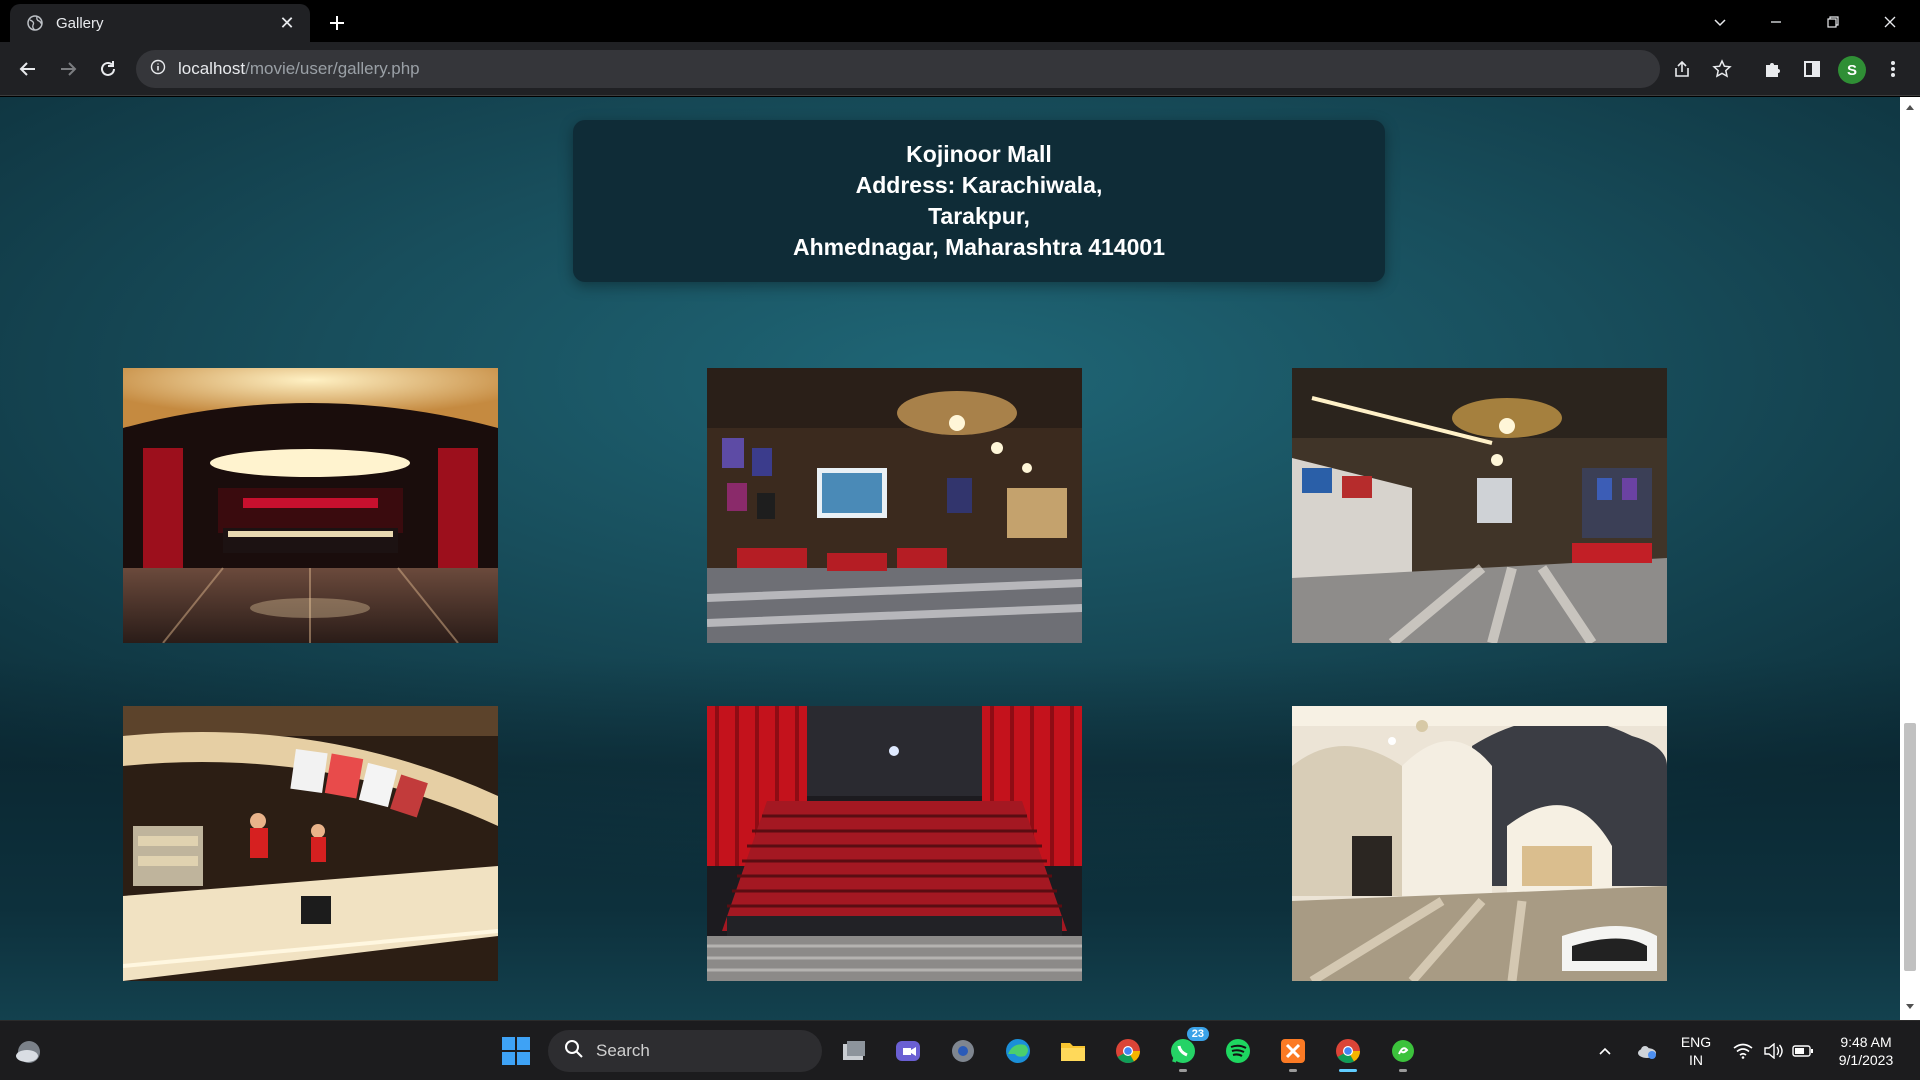 The height and width of the screenshot is (1080, 1920). What do you see at coordinates (1776, 22) in the screenshot?
I see `minimize-icon` at bounding box center [1776, 22].